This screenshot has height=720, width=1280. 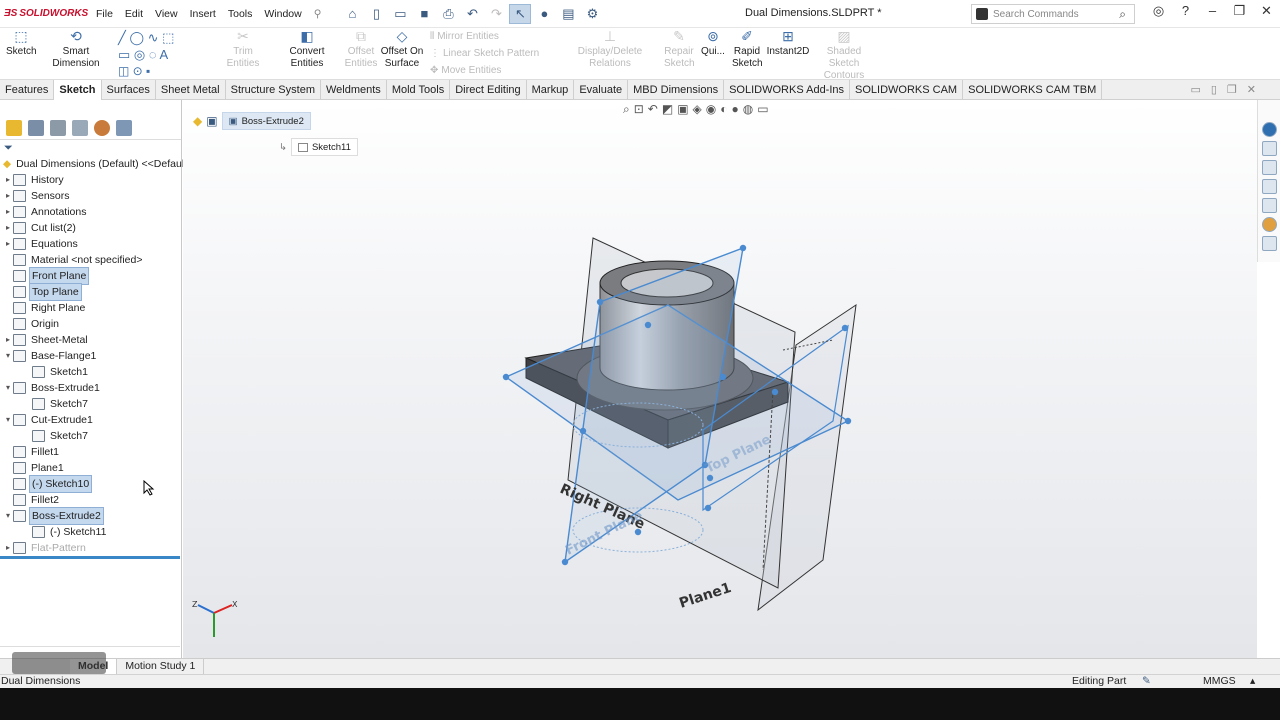 What do you see at coordinates (49, 420) in the screenshot?
I see `tree-item: ▾ Cut-Extrude1` at bounding box center [49, 420].